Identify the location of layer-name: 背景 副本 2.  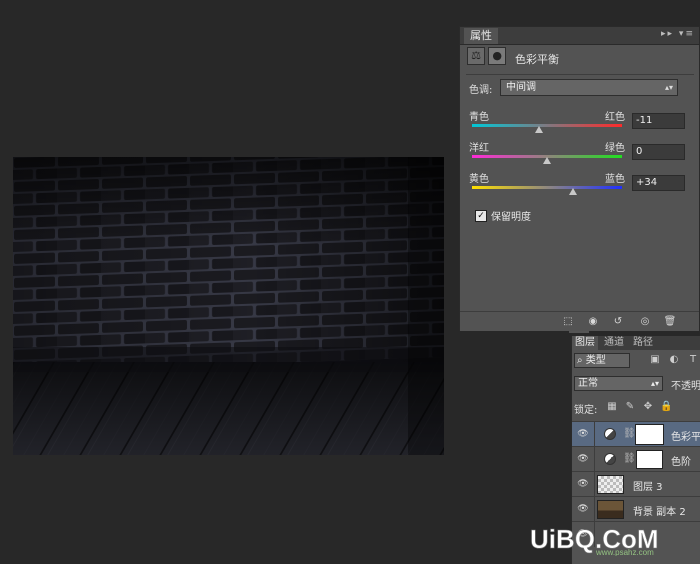
(659, 512).